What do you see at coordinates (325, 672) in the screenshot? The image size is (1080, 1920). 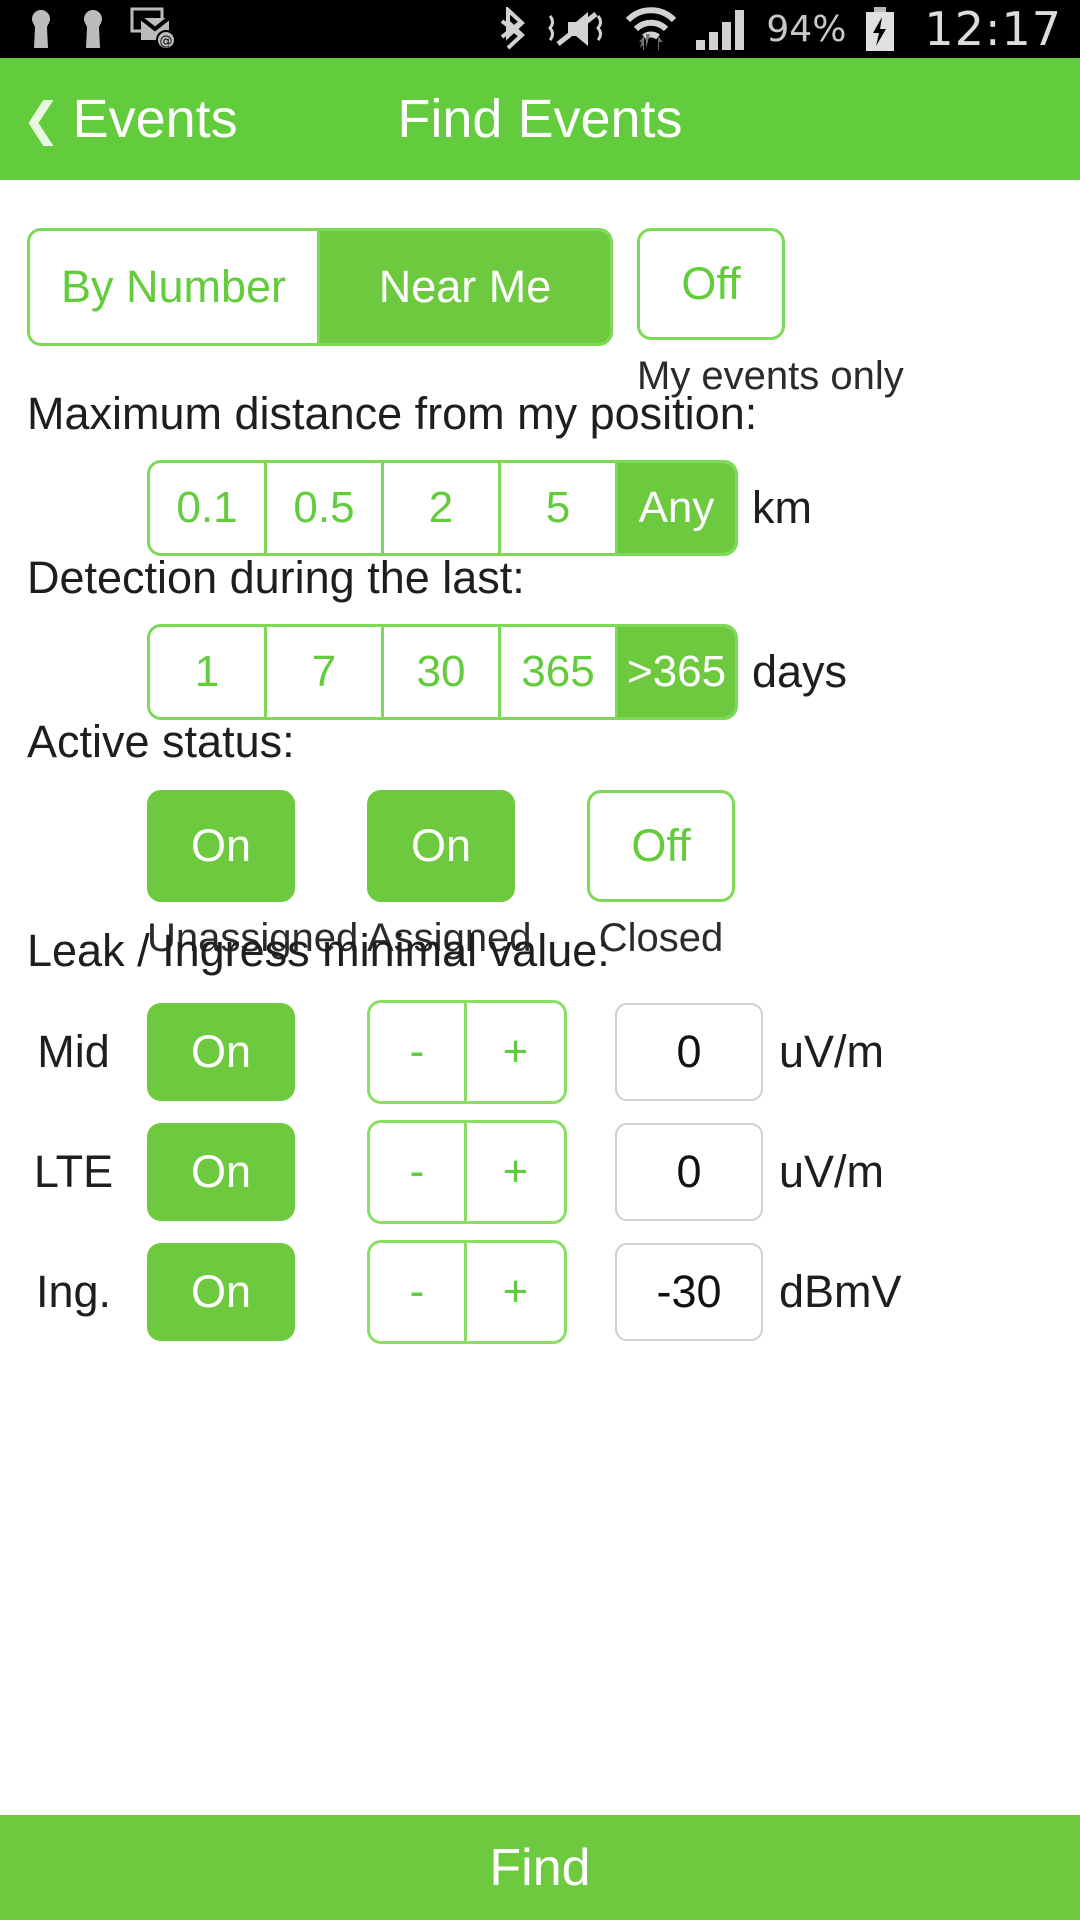 I see `detection-option-1: 7` at bounding box center [325, 672].